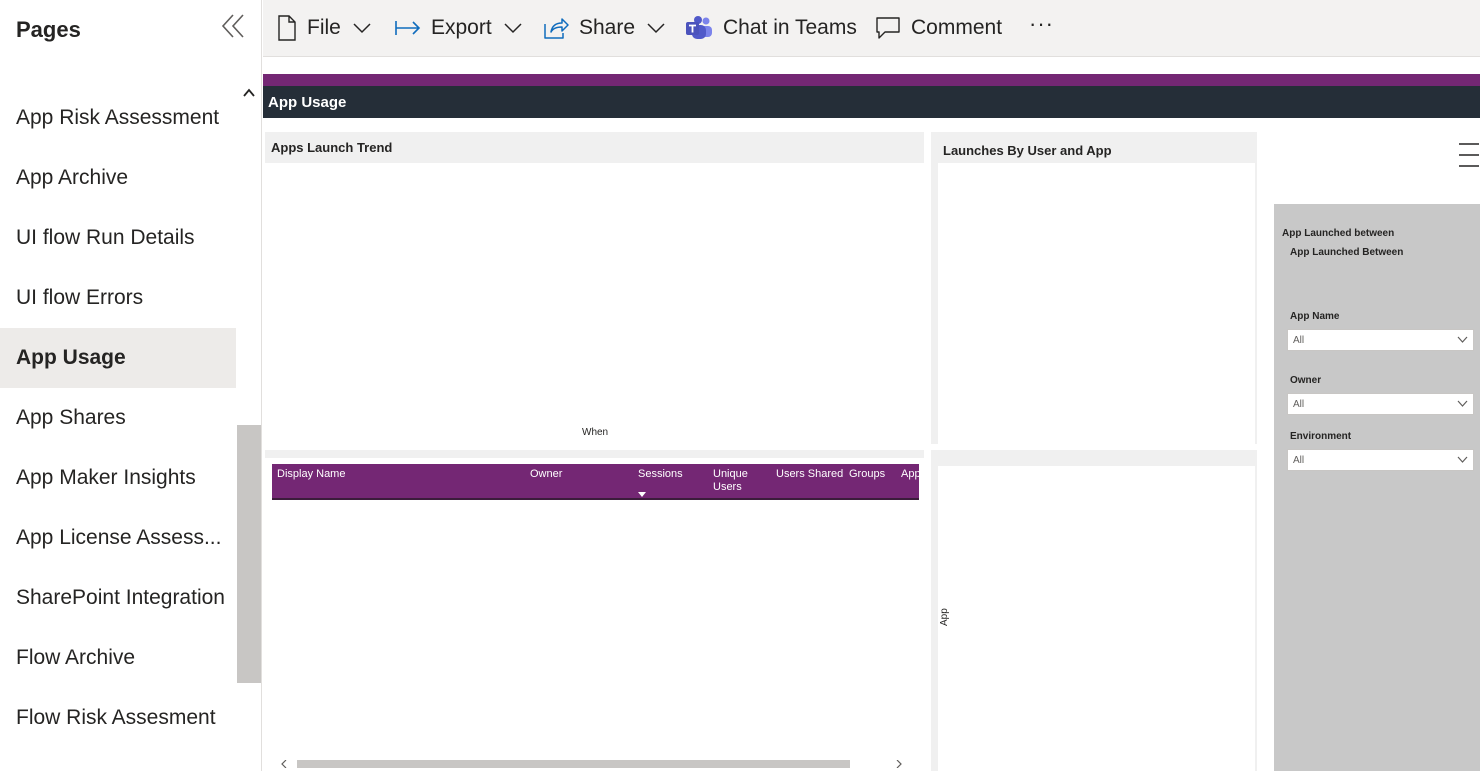  I want to click on scroll-left-icon, so click(284, 764).